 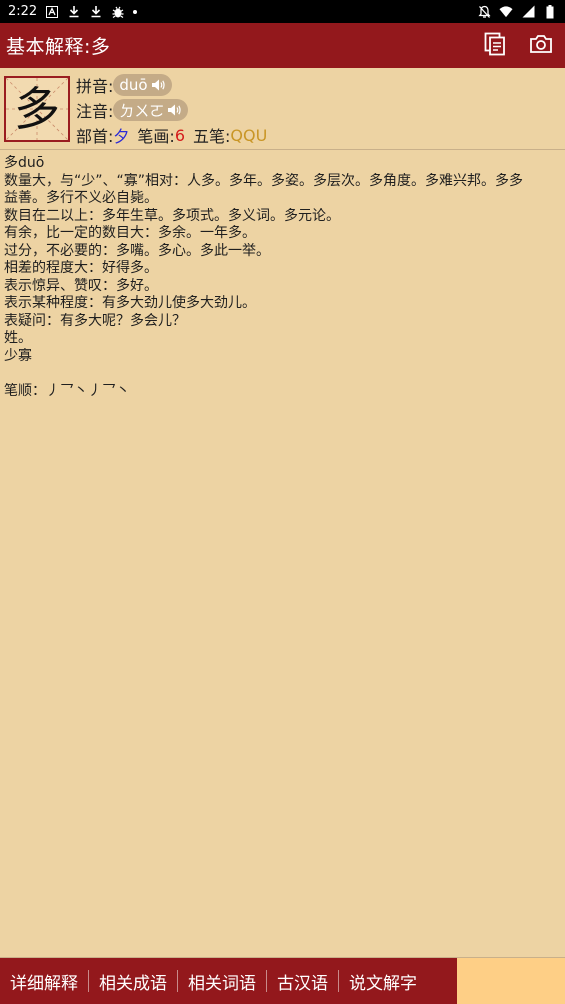 What do you see at coordinates (142, 110) in the screenshot?
I see `zhuyin-value: ㄉㄨㄛ` at bounding box center [142, 110].